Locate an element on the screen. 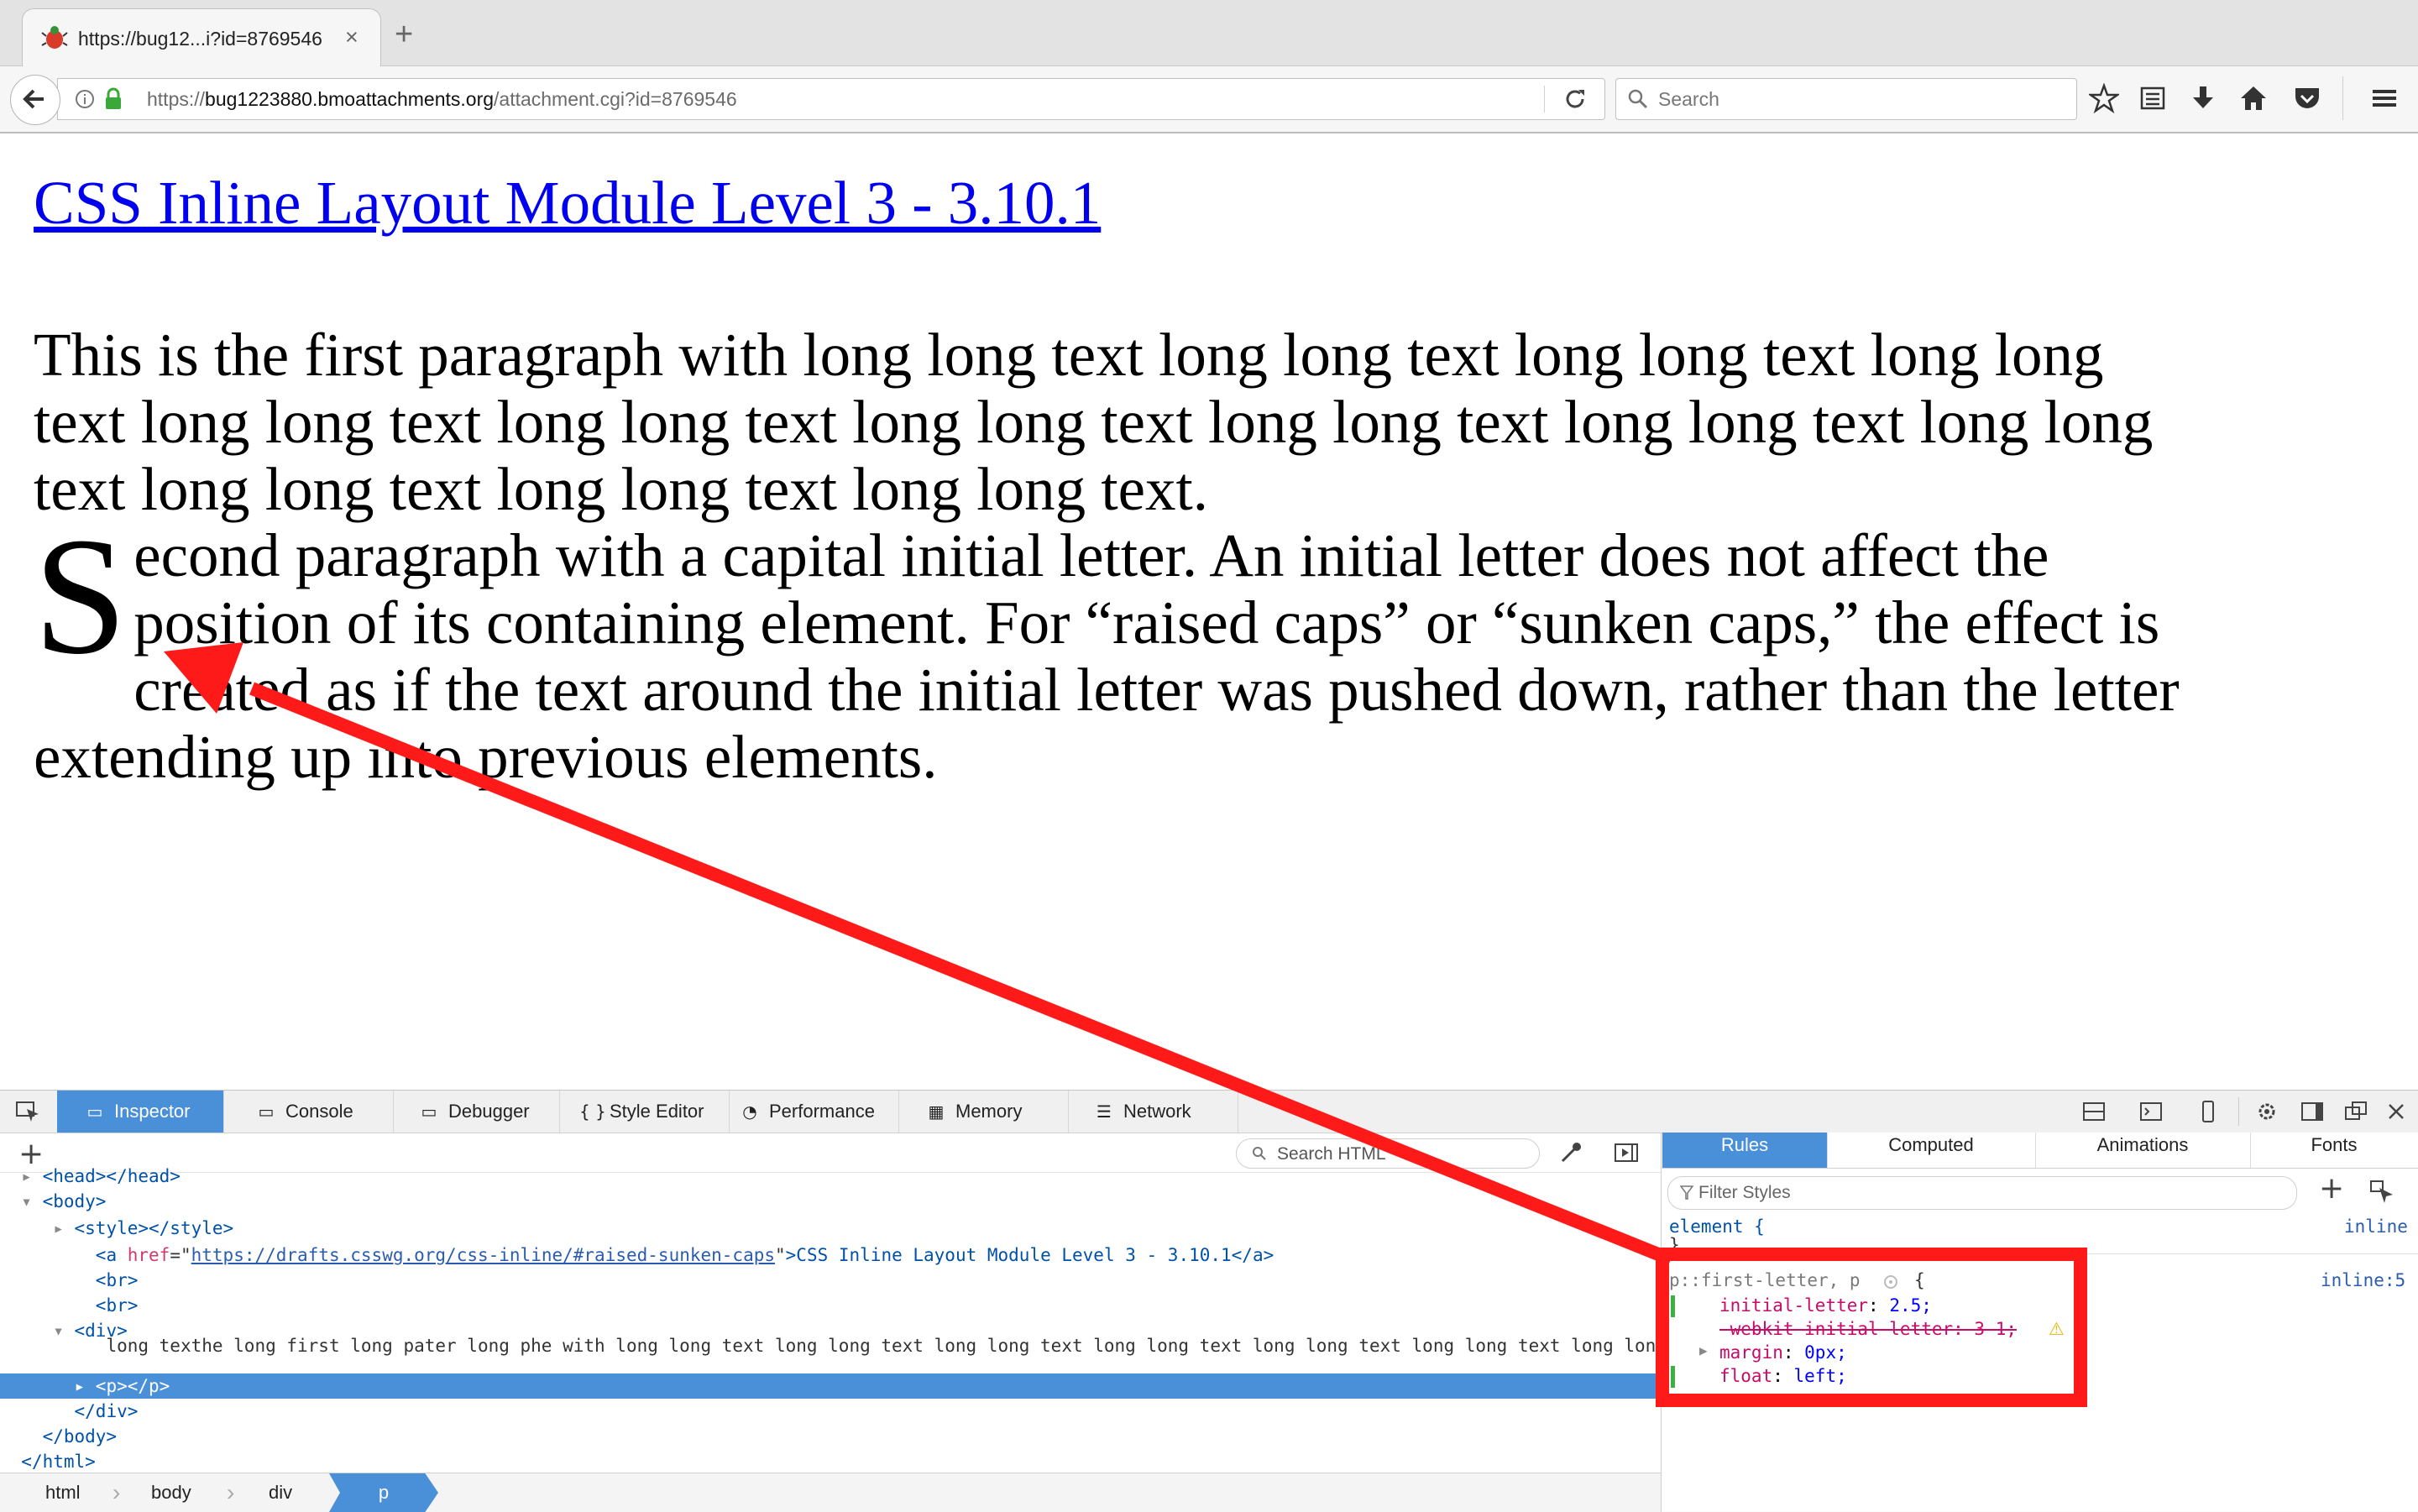  back-button is located at coordinates (35, 100).